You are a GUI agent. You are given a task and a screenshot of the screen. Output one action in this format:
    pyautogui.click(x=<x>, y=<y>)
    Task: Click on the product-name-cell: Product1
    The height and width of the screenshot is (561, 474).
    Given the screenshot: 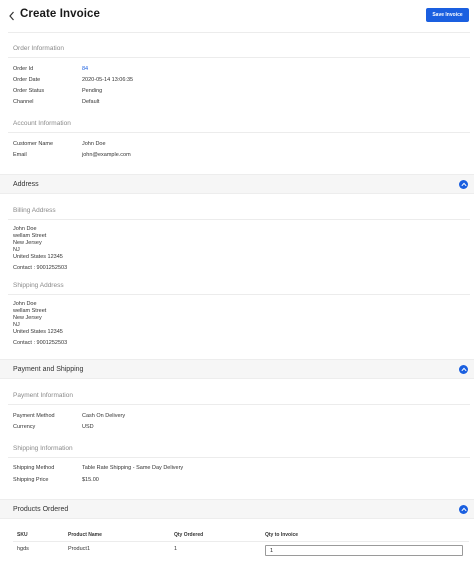 What is the action you would take?
    pyautogui.click(x=79, y=549)
    